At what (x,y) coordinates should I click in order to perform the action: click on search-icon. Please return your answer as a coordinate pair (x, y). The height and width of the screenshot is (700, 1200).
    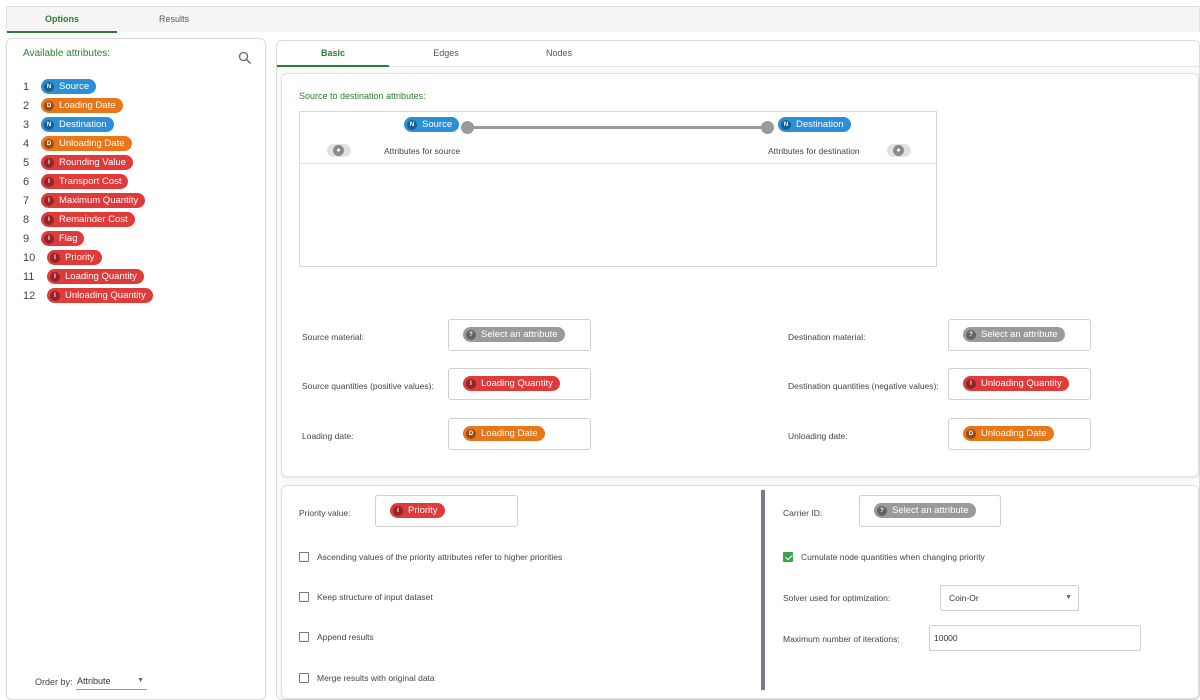
    Looking at the image, I should click on (245, 58).